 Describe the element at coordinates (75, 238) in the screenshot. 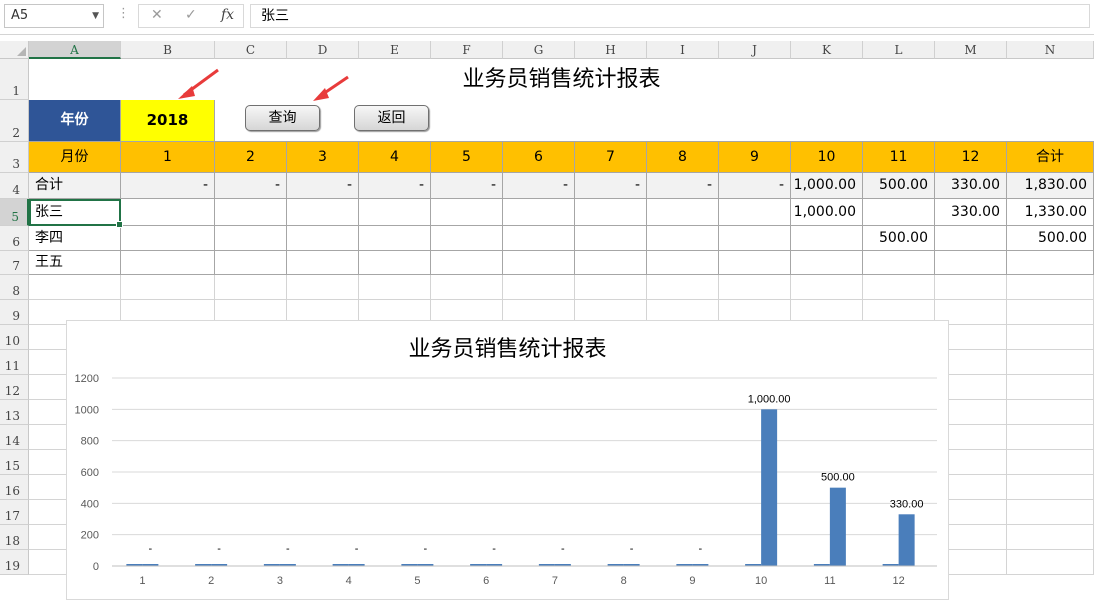

I see `row-name-cell: 李四` at that location.